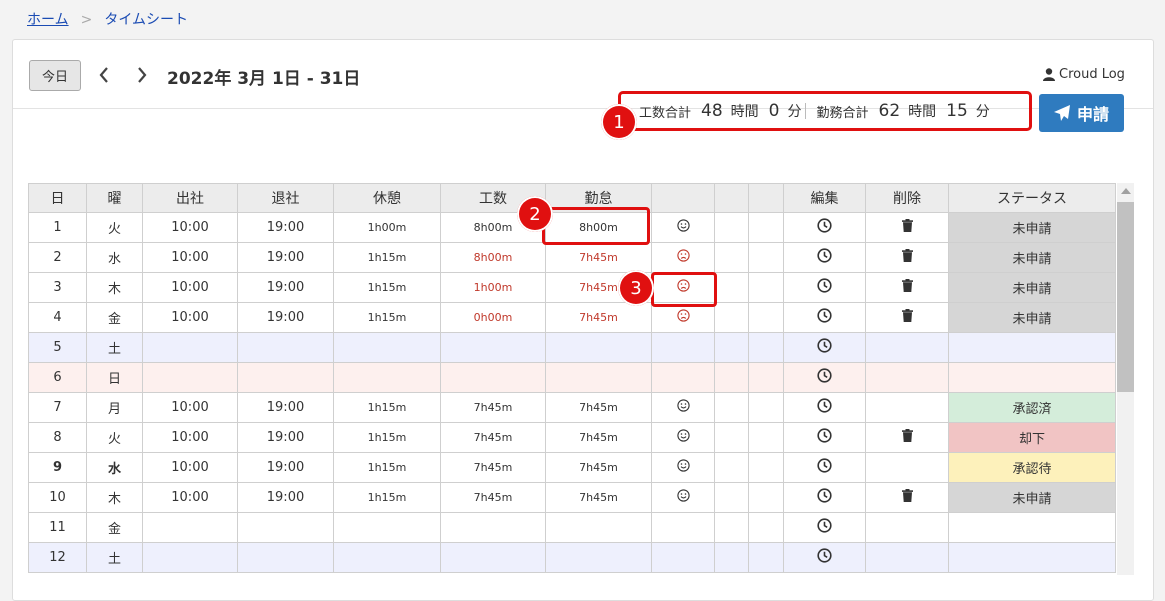 The height and width of the screenshot is (601, 1165). I want to click on cell-break, so click(387, 347).